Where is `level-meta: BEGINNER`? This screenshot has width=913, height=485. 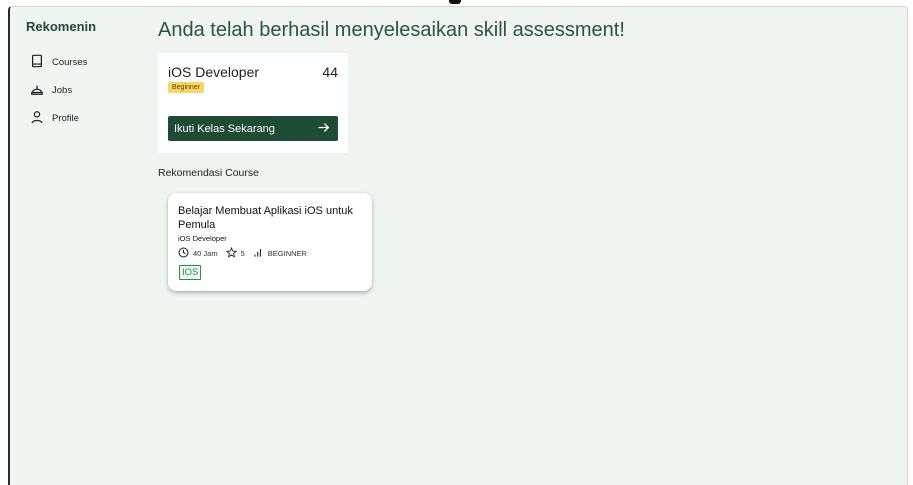 level-meta: BEGINNER is located at coordinates (280, 253).